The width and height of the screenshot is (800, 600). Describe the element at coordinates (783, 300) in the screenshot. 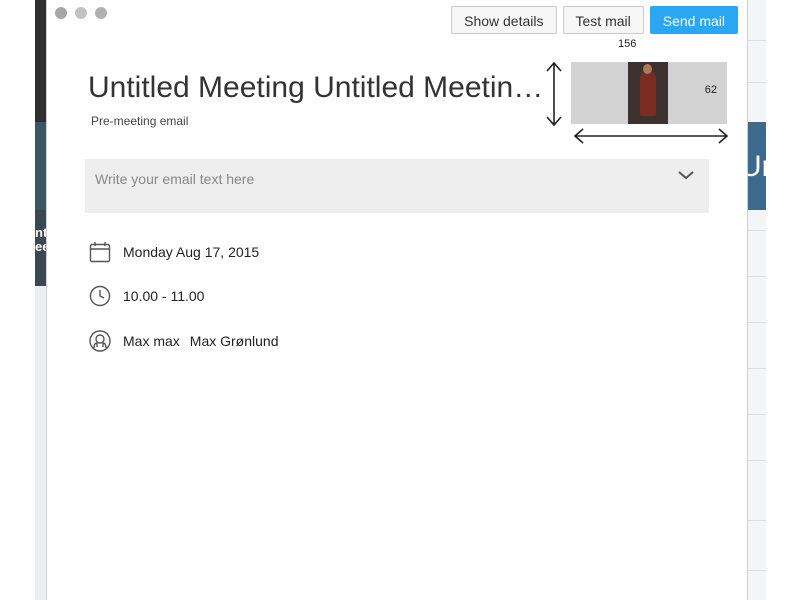

I see `background-right-shade` at that location.